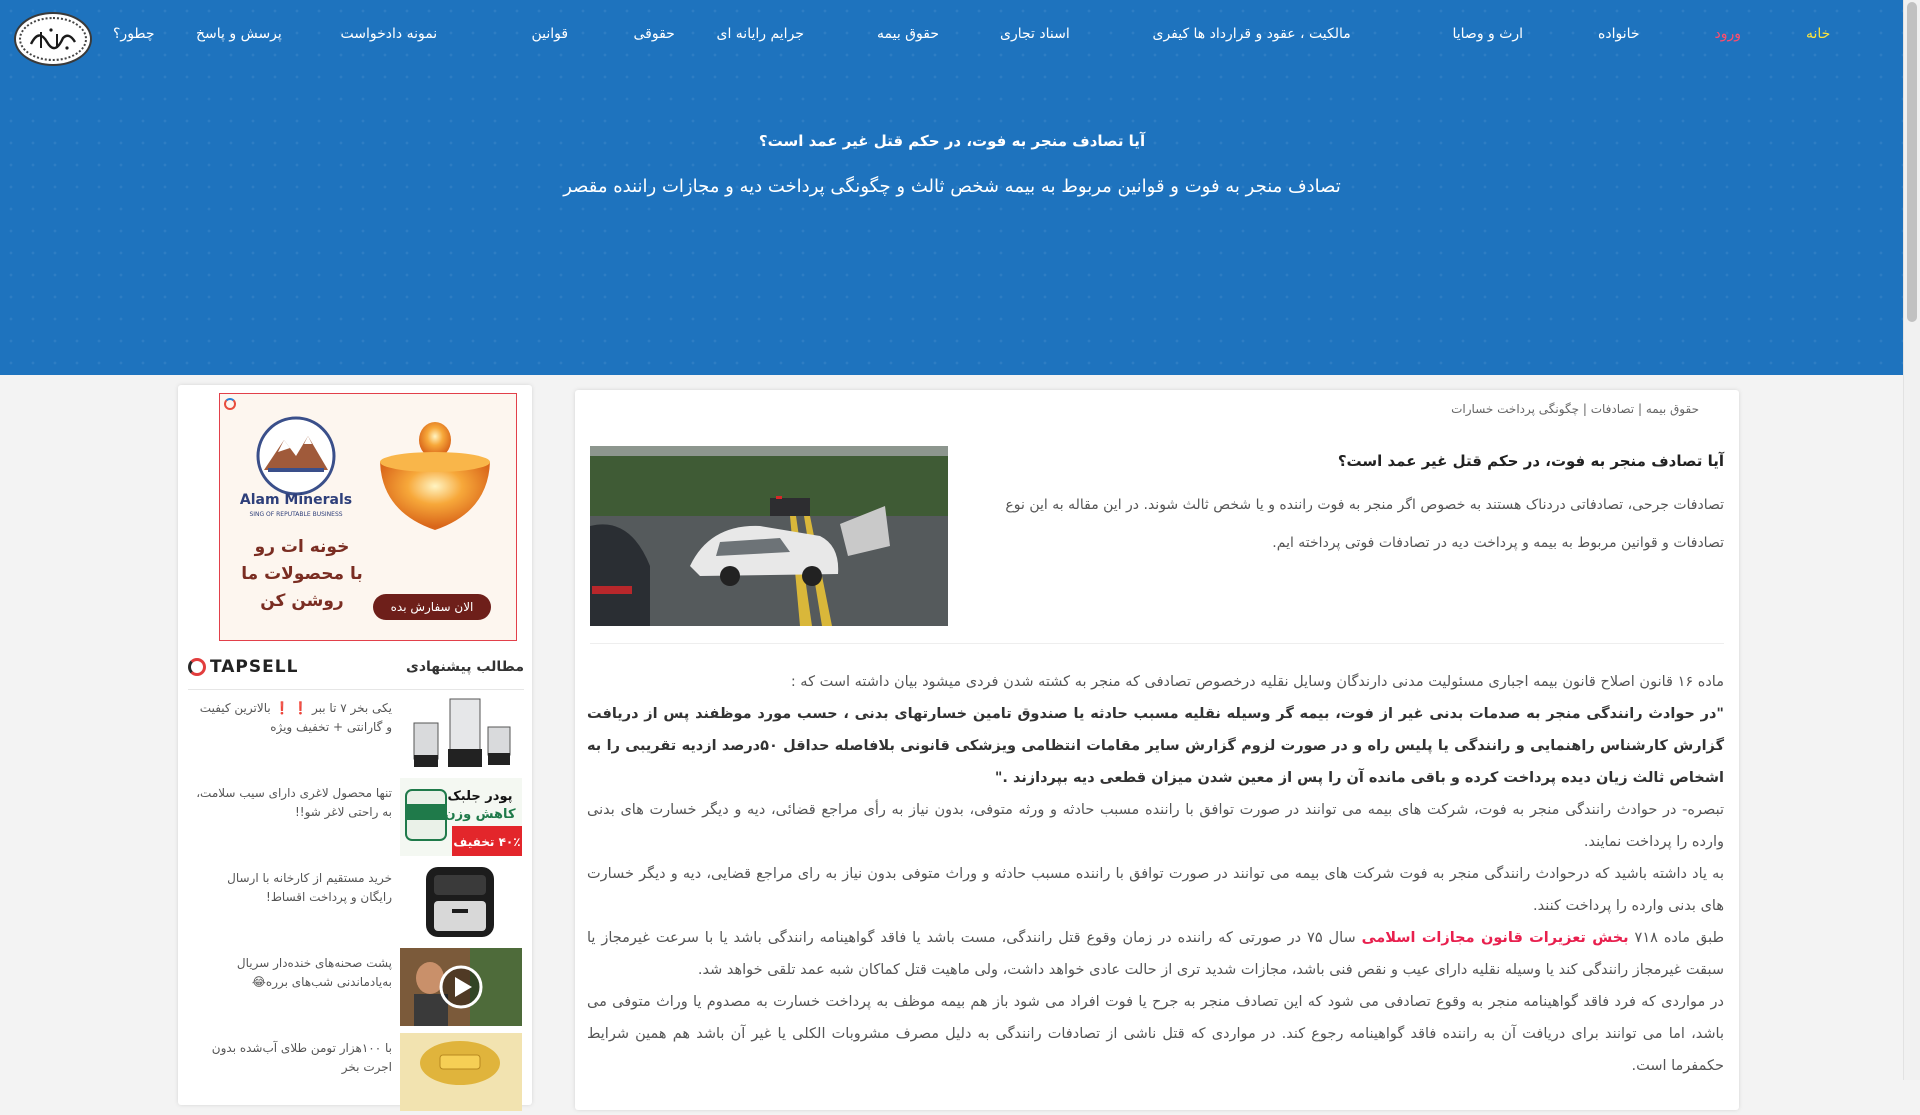  Describe the element at coordinates (1912, 162) in the screenshot. I see `scrollbar-thumb` at that location.